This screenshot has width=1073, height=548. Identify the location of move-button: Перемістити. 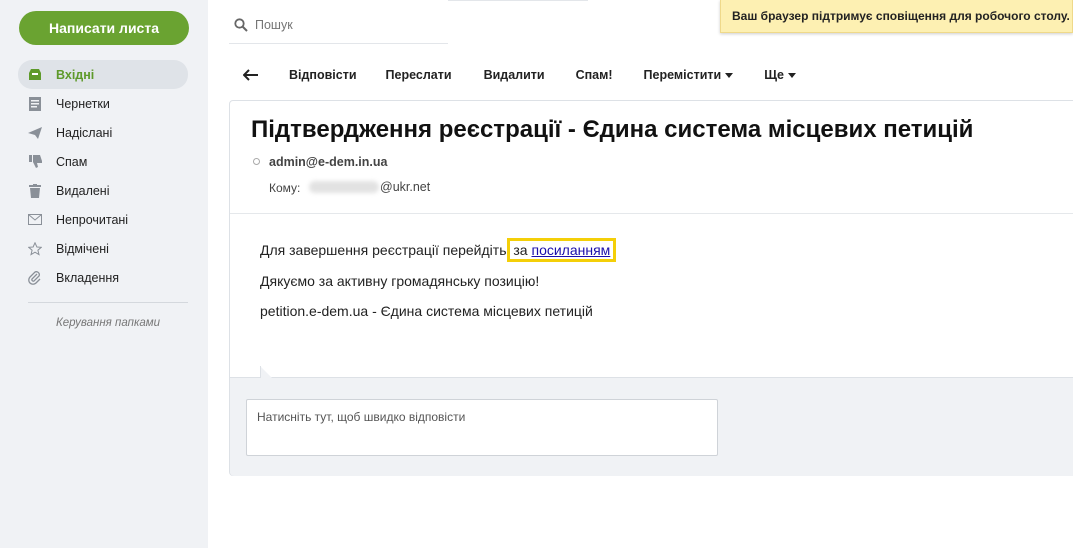
(689, 75).